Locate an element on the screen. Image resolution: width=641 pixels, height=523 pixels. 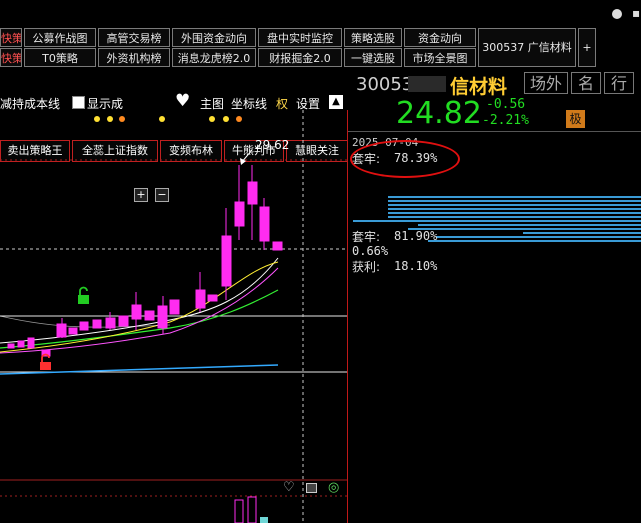
profit-label: 获利: is located at coordinates (366, 267).